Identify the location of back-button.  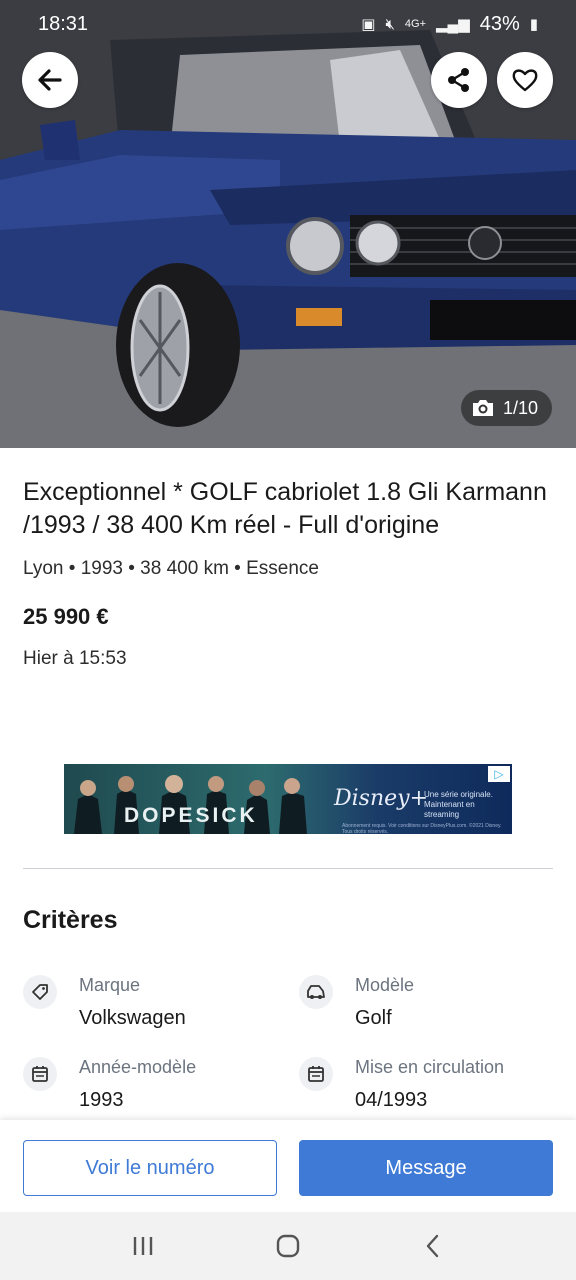
(50, 80).